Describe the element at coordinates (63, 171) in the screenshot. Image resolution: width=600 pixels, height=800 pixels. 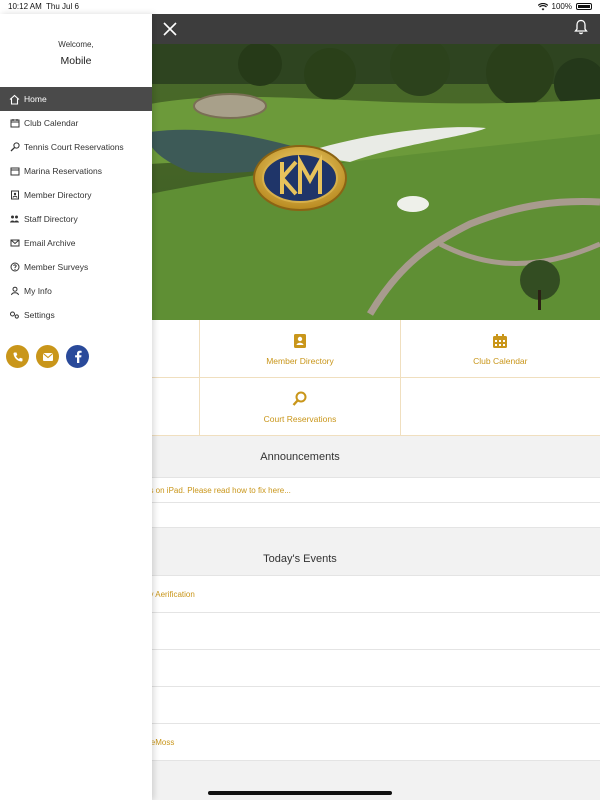
I see `menu-item-label: Marina Reservations` at that location.